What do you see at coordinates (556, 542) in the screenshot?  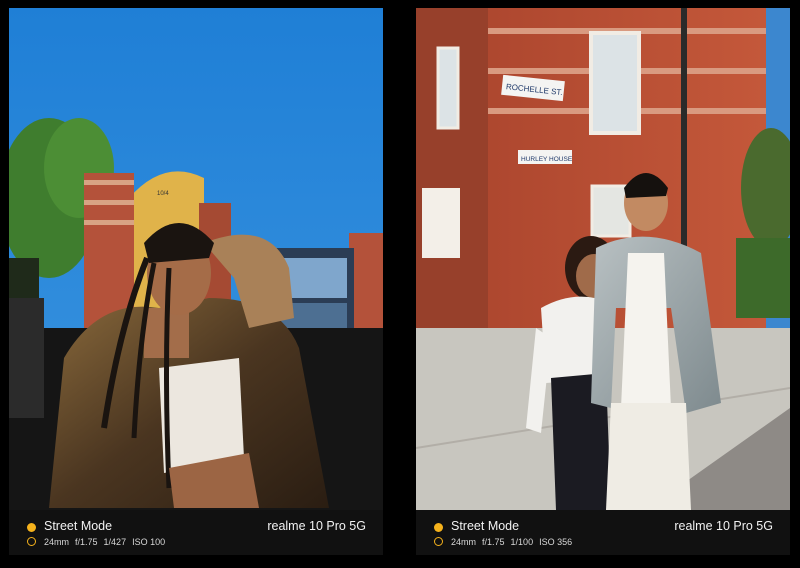 I see `exif-iso: ISO 356` at bounding box center [556, 542].